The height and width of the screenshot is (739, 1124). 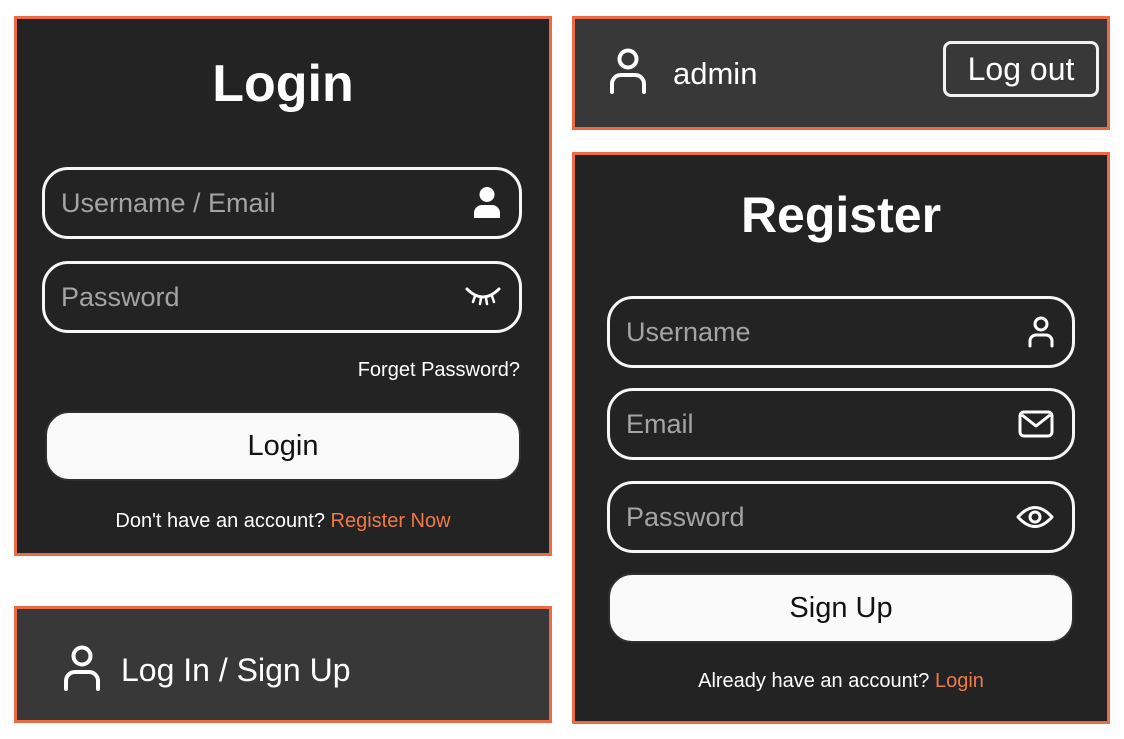 What do you see at coordinates (841, 608) in the screenshot?
I see `sign-up-button: Sign Up` at bounding box center [841, 608].